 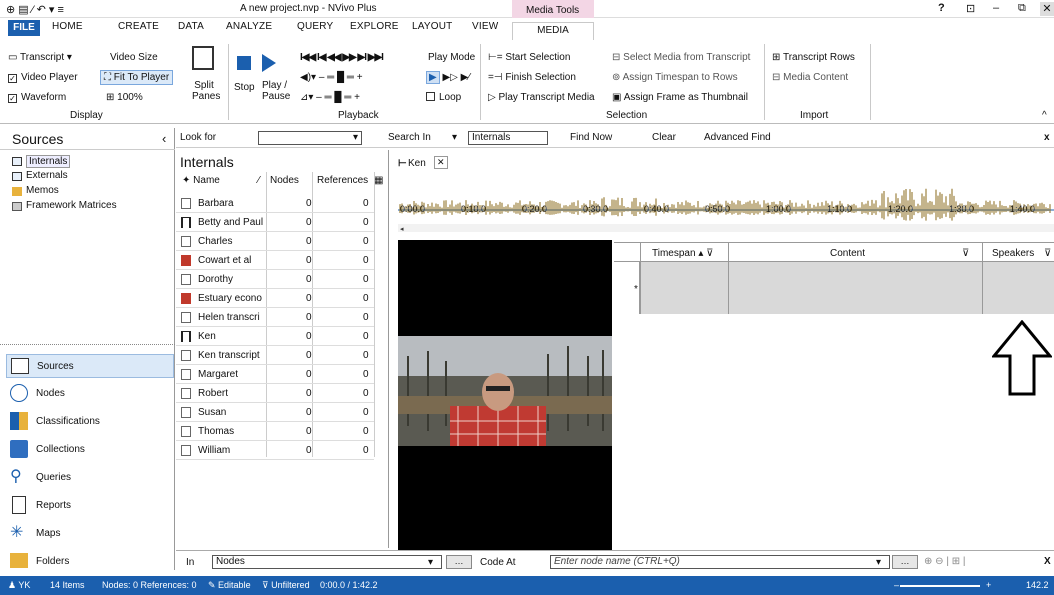 I want to click on zoom-in-icon: +, so click(x=988, y=585).